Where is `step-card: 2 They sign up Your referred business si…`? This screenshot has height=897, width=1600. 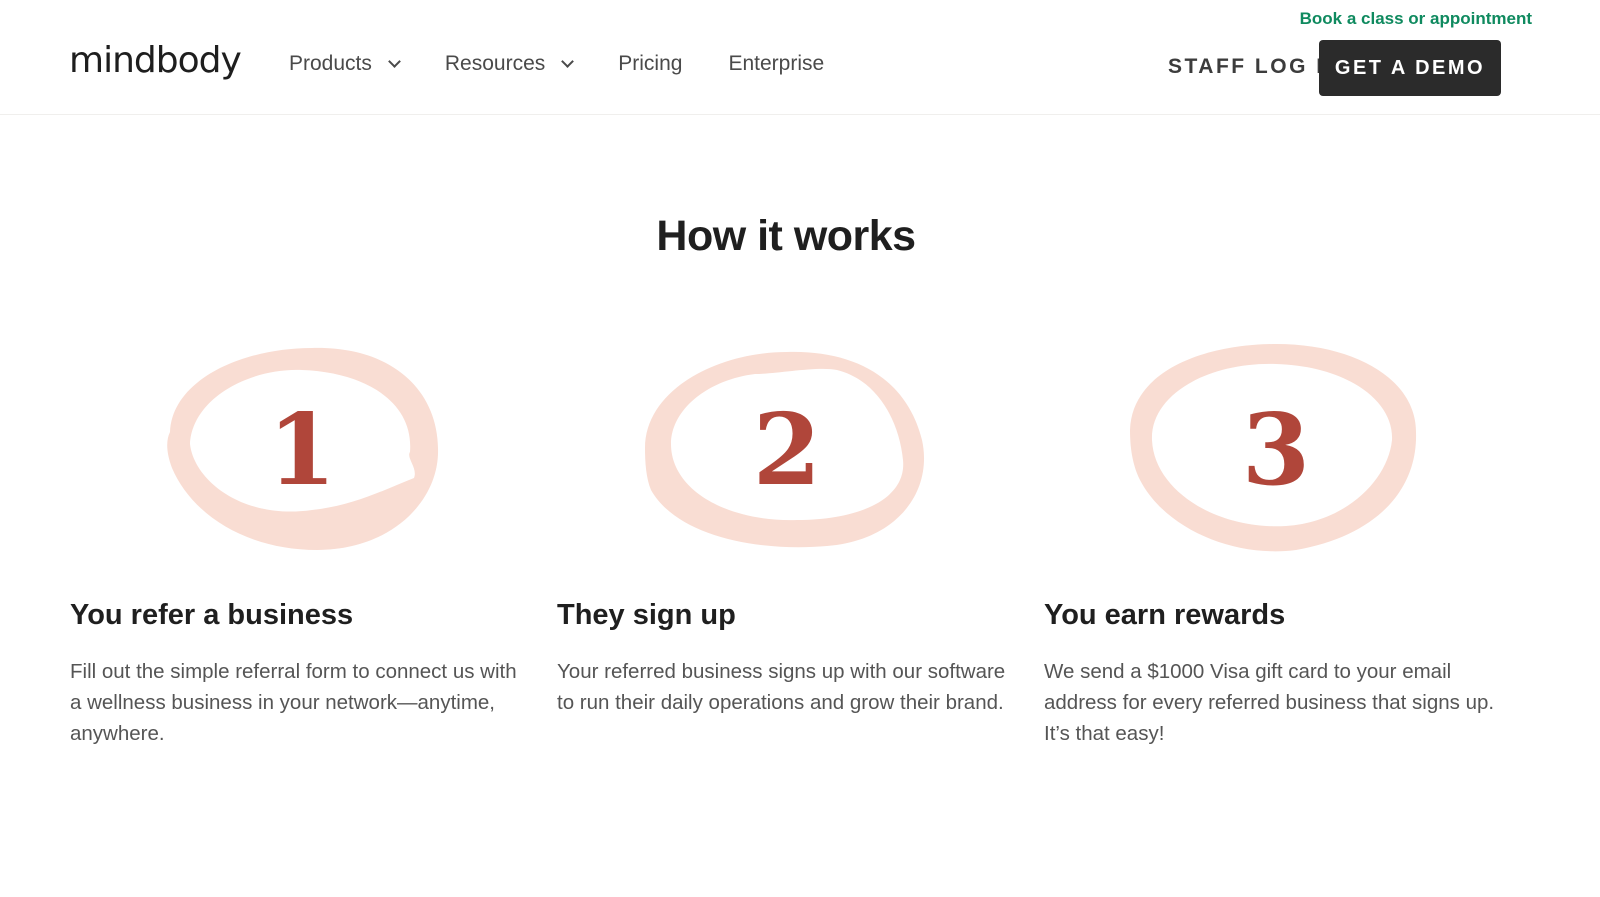
step-card: 2 They sign up Your referred business si… is located at coordinates (787, 527).